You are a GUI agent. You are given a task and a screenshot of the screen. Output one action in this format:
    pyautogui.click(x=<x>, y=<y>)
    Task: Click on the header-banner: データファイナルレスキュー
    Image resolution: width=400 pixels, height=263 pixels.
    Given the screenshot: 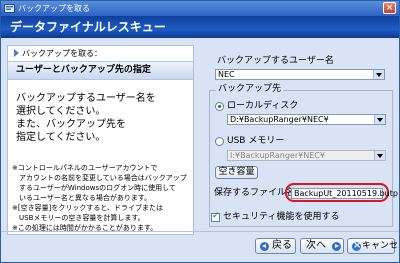 What is the action you would take?
    pyautogui.click(x=200, y=27)
    